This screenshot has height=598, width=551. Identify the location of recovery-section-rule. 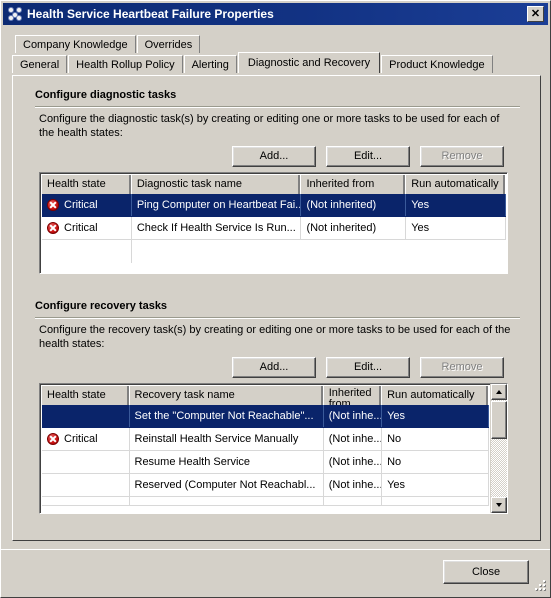
(277, 318).